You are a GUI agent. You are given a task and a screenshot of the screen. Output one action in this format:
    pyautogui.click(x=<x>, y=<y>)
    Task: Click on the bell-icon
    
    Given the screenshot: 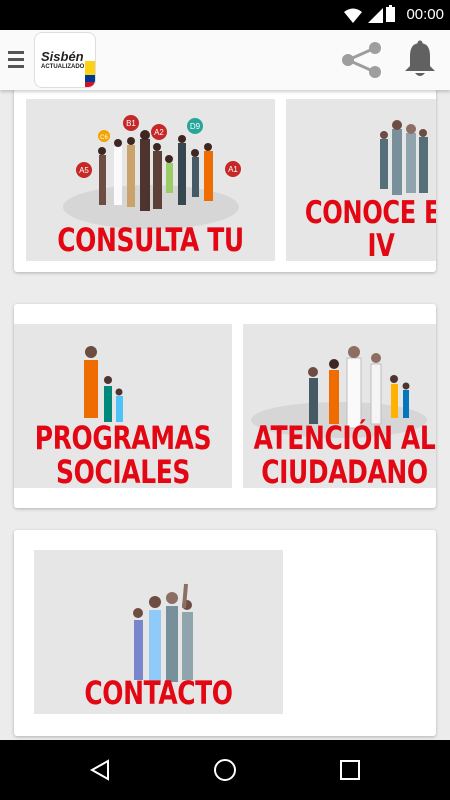 What is the action you would take?
    pyautogui.click(x=420, y=60)
    